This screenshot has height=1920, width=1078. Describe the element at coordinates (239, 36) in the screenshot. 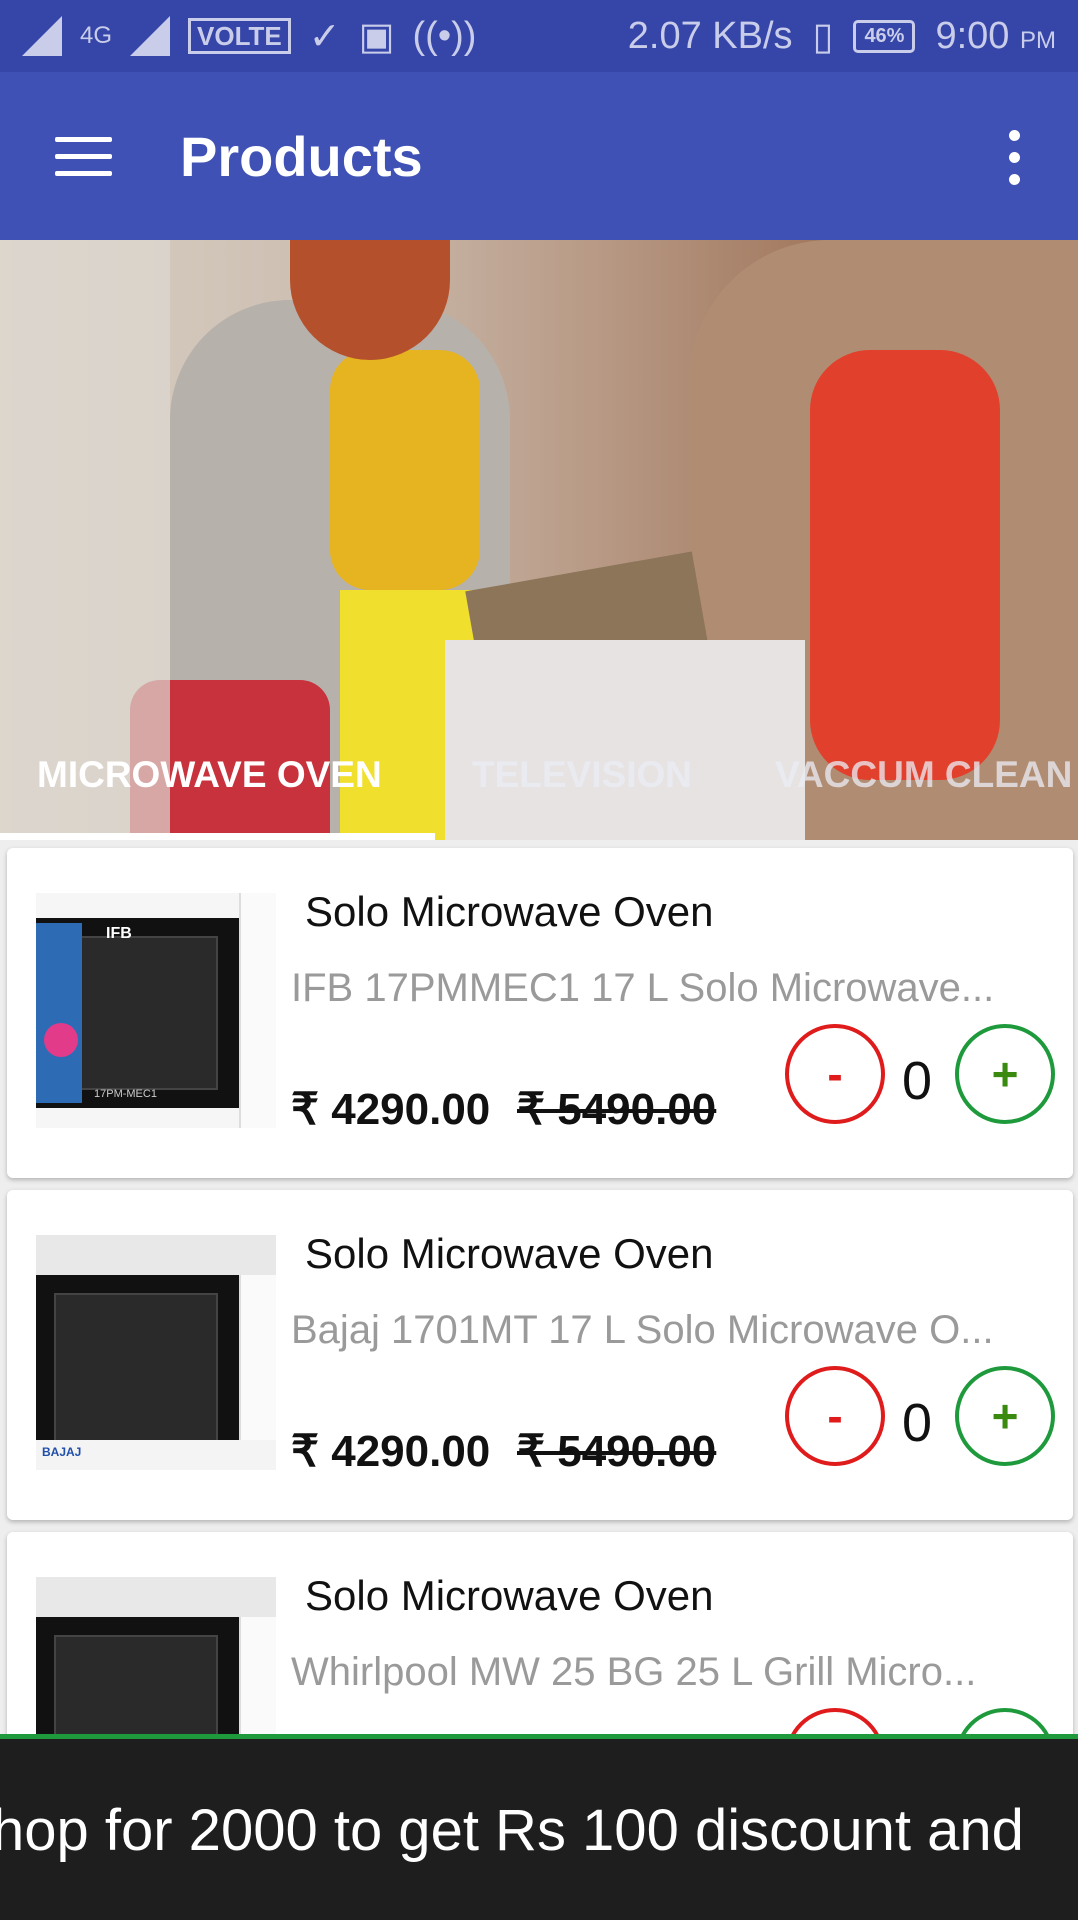

I see `volte-badge: VOLTE` at that location.